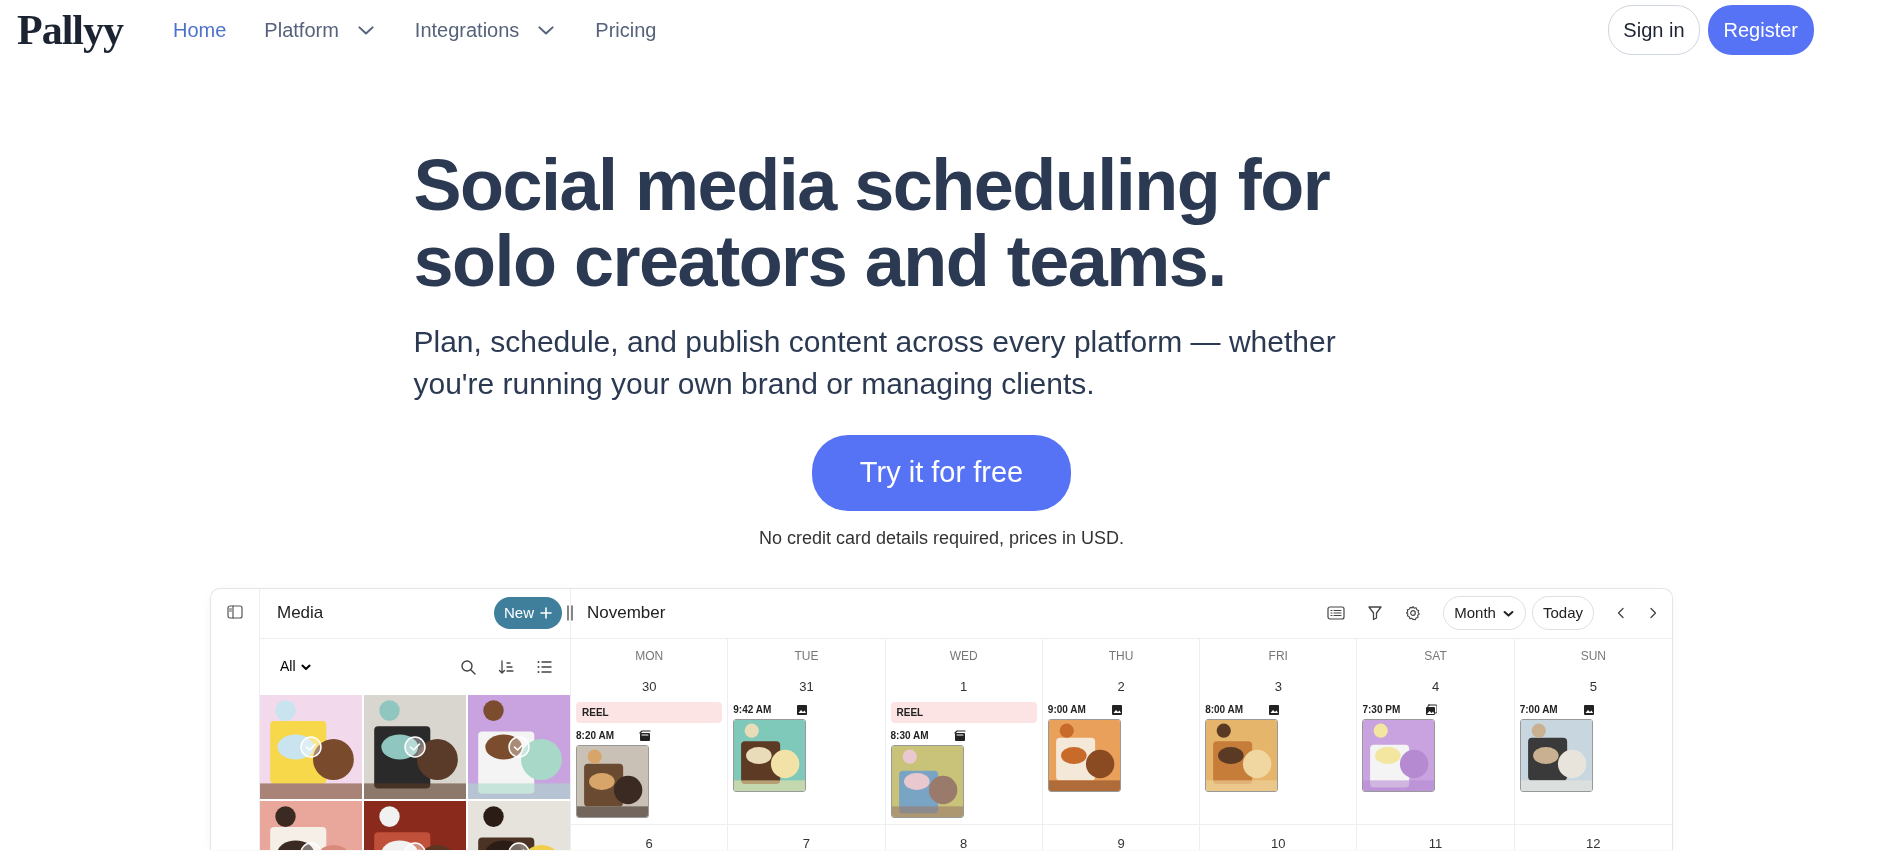  I want to click on nav-link: Pricing, so click(626, 30).